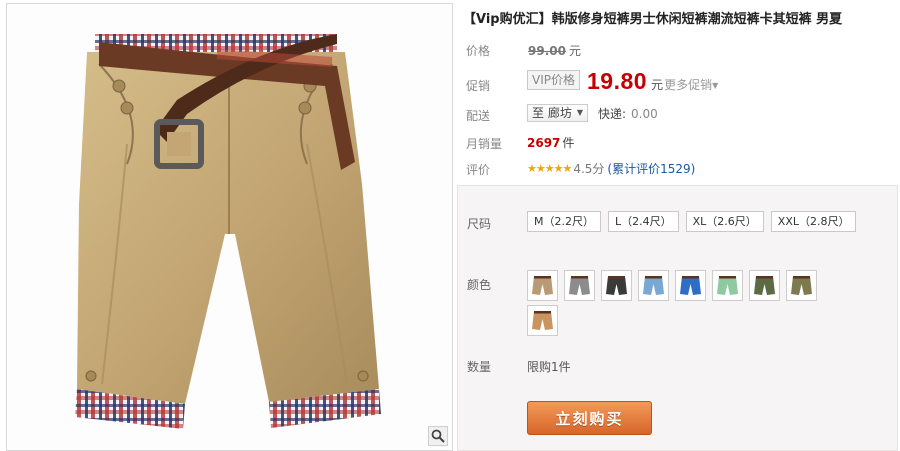 This screenshot has height=451, width=900. I want to click on original-price: 99.00 元, so click(554, 50).